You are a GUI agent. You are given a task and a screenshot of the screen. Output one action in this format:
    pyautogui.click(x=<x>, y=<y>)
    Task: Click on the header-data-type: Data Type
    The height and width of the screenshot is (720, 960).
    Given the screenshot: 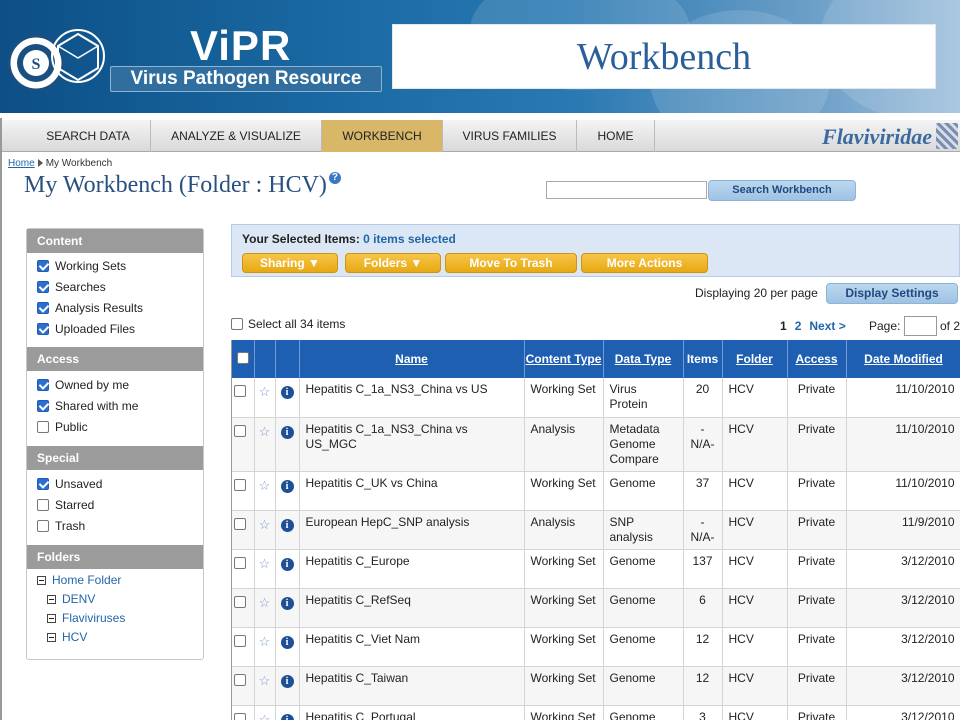 What is the action you would take?
    pyautogui.click(x=643, y=359)
    